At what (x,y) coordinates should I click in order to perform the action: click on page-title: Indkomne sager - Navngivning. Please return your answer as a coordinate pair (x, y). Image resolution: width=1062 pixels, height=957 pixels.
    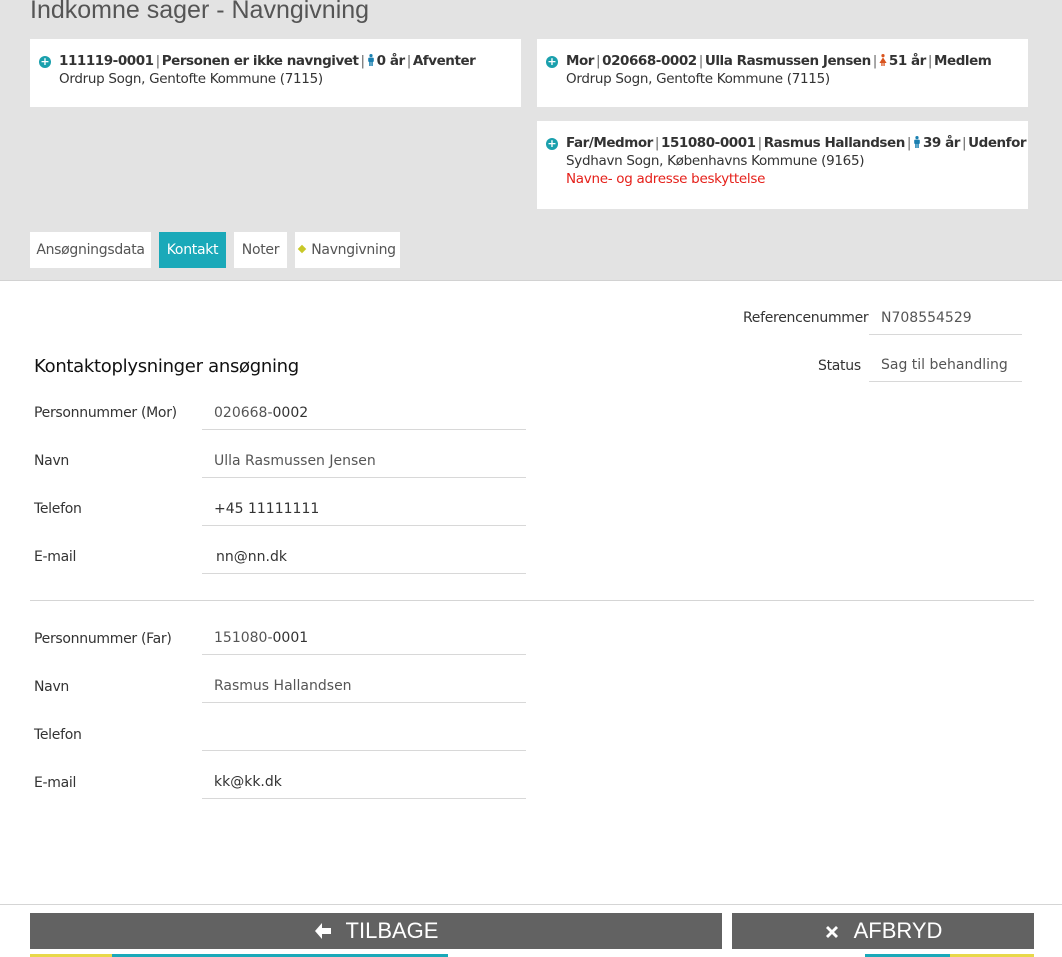
    Looking at the image, I should click on (200, 12).